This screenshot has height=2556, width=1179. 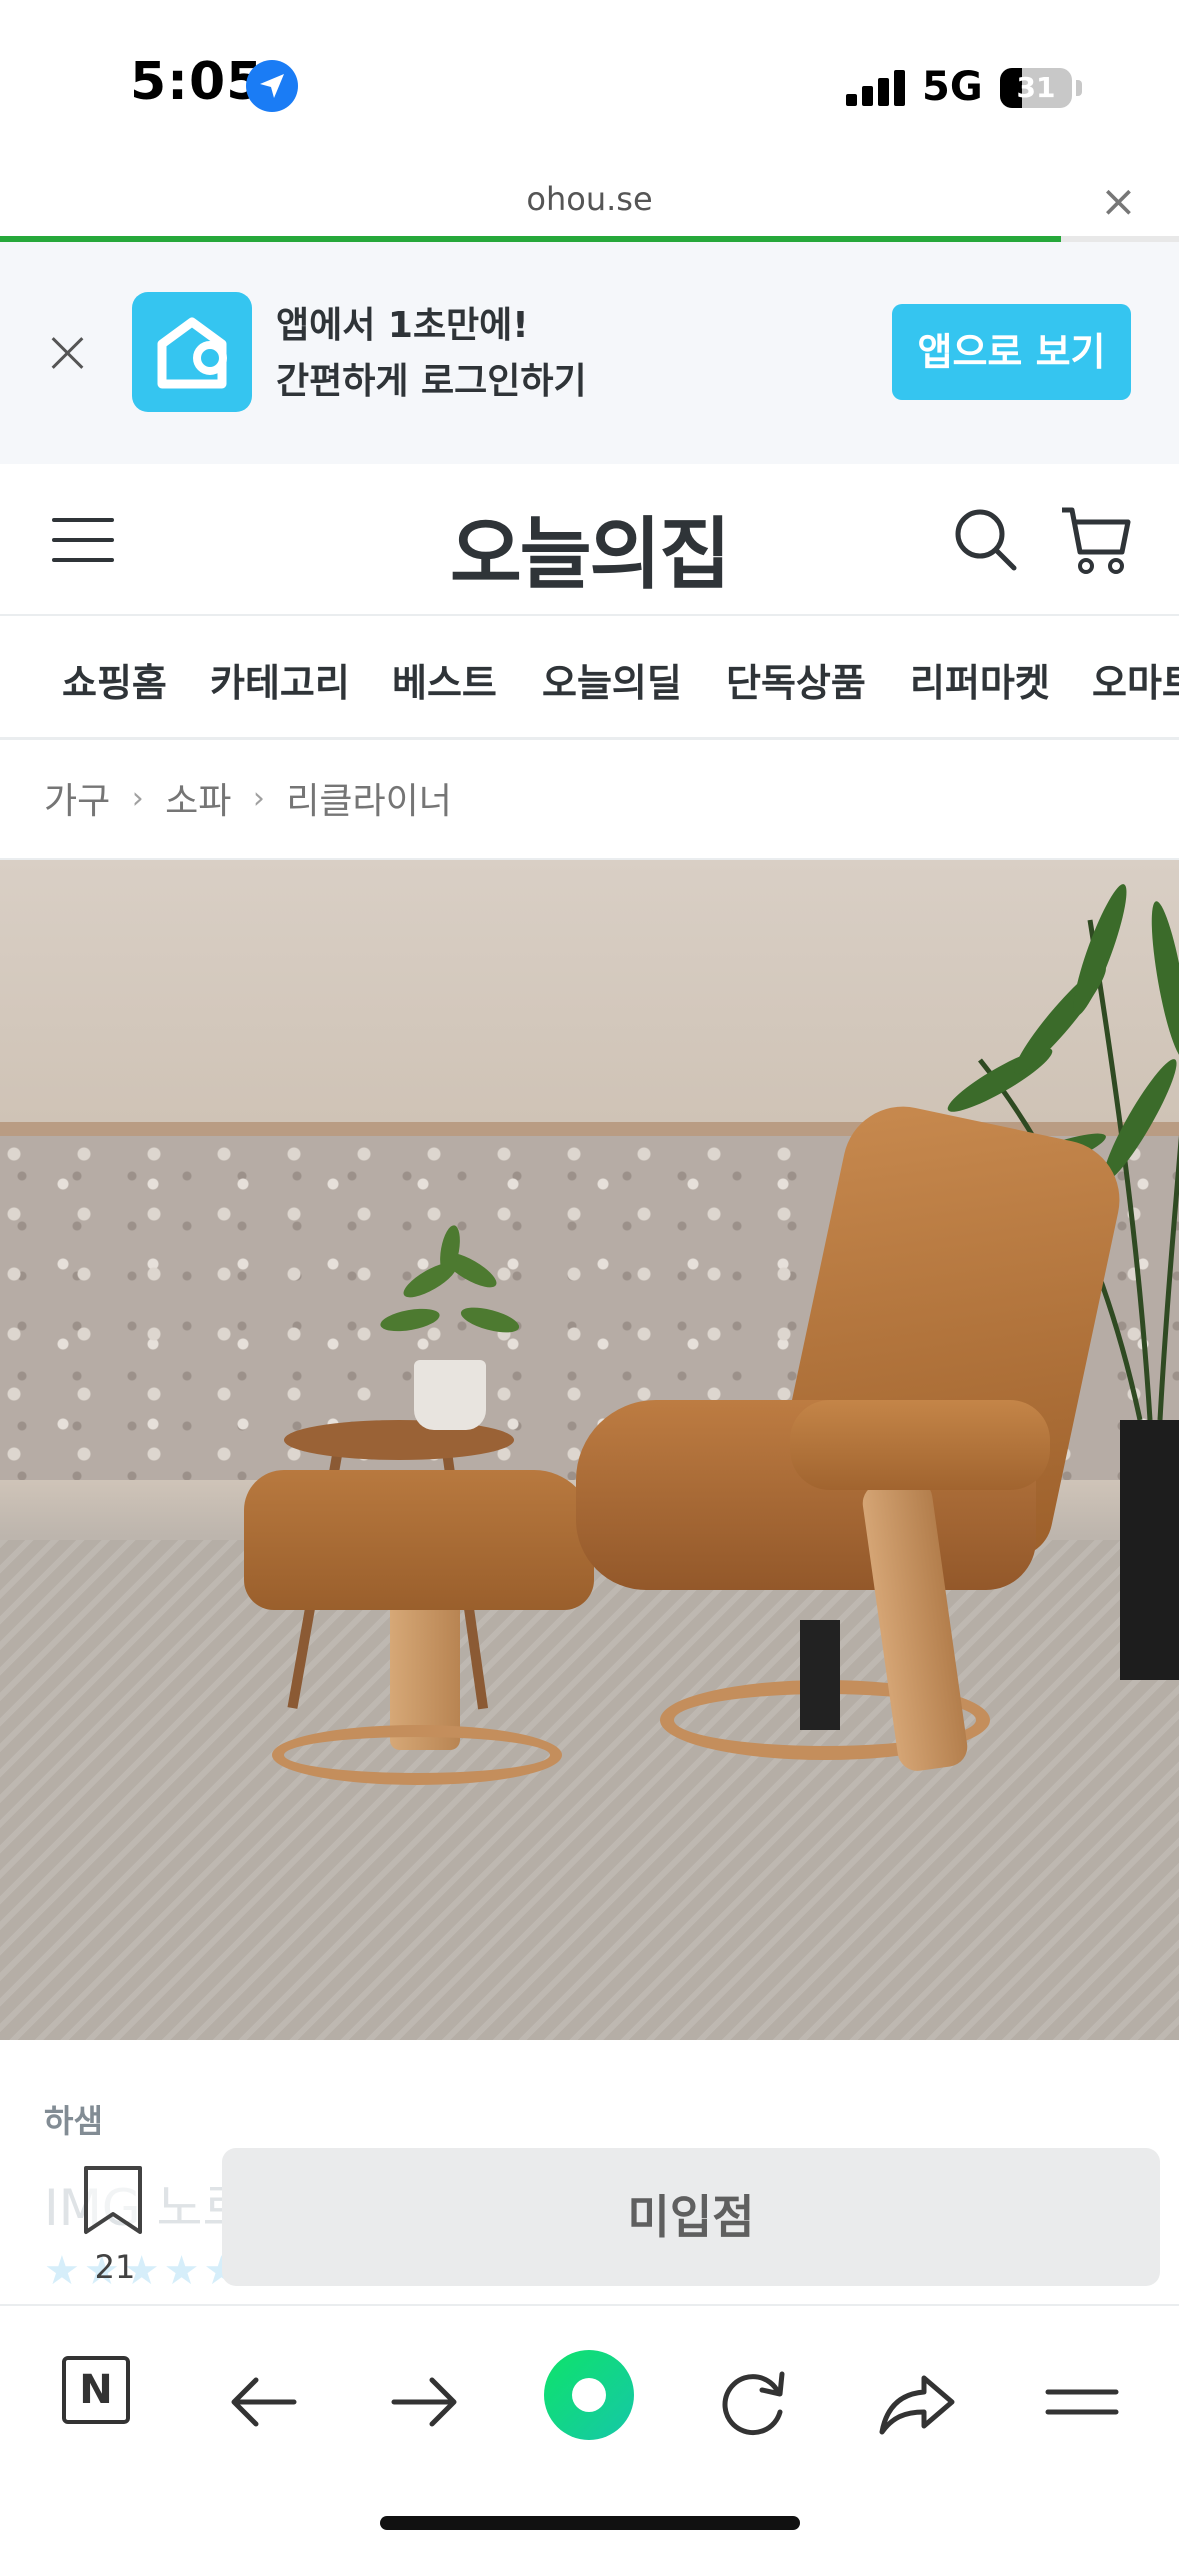 I want to click on tab-omart: 오마트, so click(x=1135, y=679).